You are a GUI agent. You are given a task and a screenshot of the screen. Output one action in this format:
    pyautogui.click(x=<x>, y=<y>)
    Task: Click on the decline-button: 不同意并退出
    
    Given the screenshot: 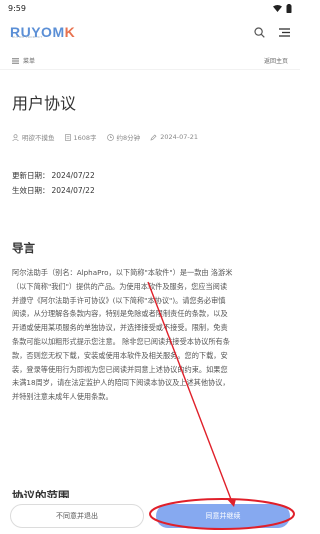 What is the action you would take?
    pyautogui.click(x=77, y=516)
    